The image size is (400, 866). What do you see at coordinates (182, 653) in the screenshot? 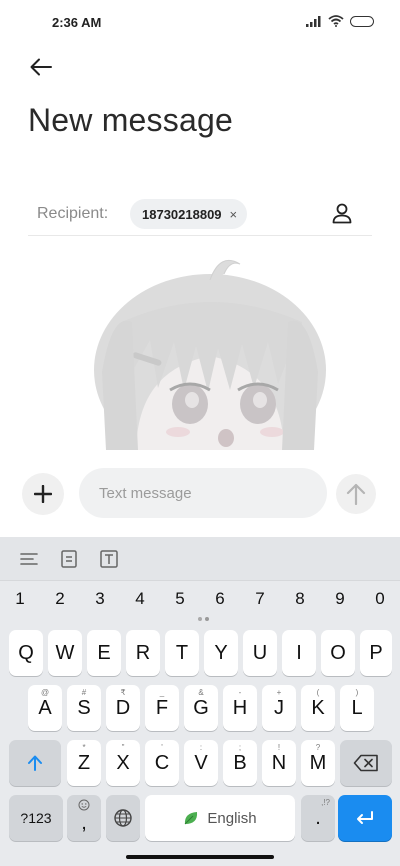
I see `key-t: T` at bounding box center [182, 653].